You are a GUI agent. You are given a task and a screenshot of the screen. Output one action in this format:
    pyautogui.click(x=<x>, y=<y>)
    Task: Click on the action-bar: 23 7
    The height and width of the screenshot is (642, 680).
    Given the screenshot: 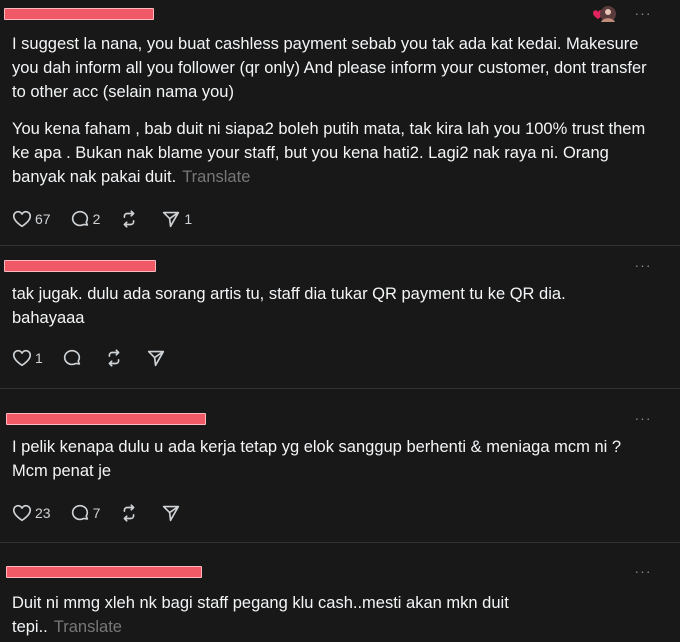 What is the action you would take?
    pyautogui.click(x=106, y=513)
    